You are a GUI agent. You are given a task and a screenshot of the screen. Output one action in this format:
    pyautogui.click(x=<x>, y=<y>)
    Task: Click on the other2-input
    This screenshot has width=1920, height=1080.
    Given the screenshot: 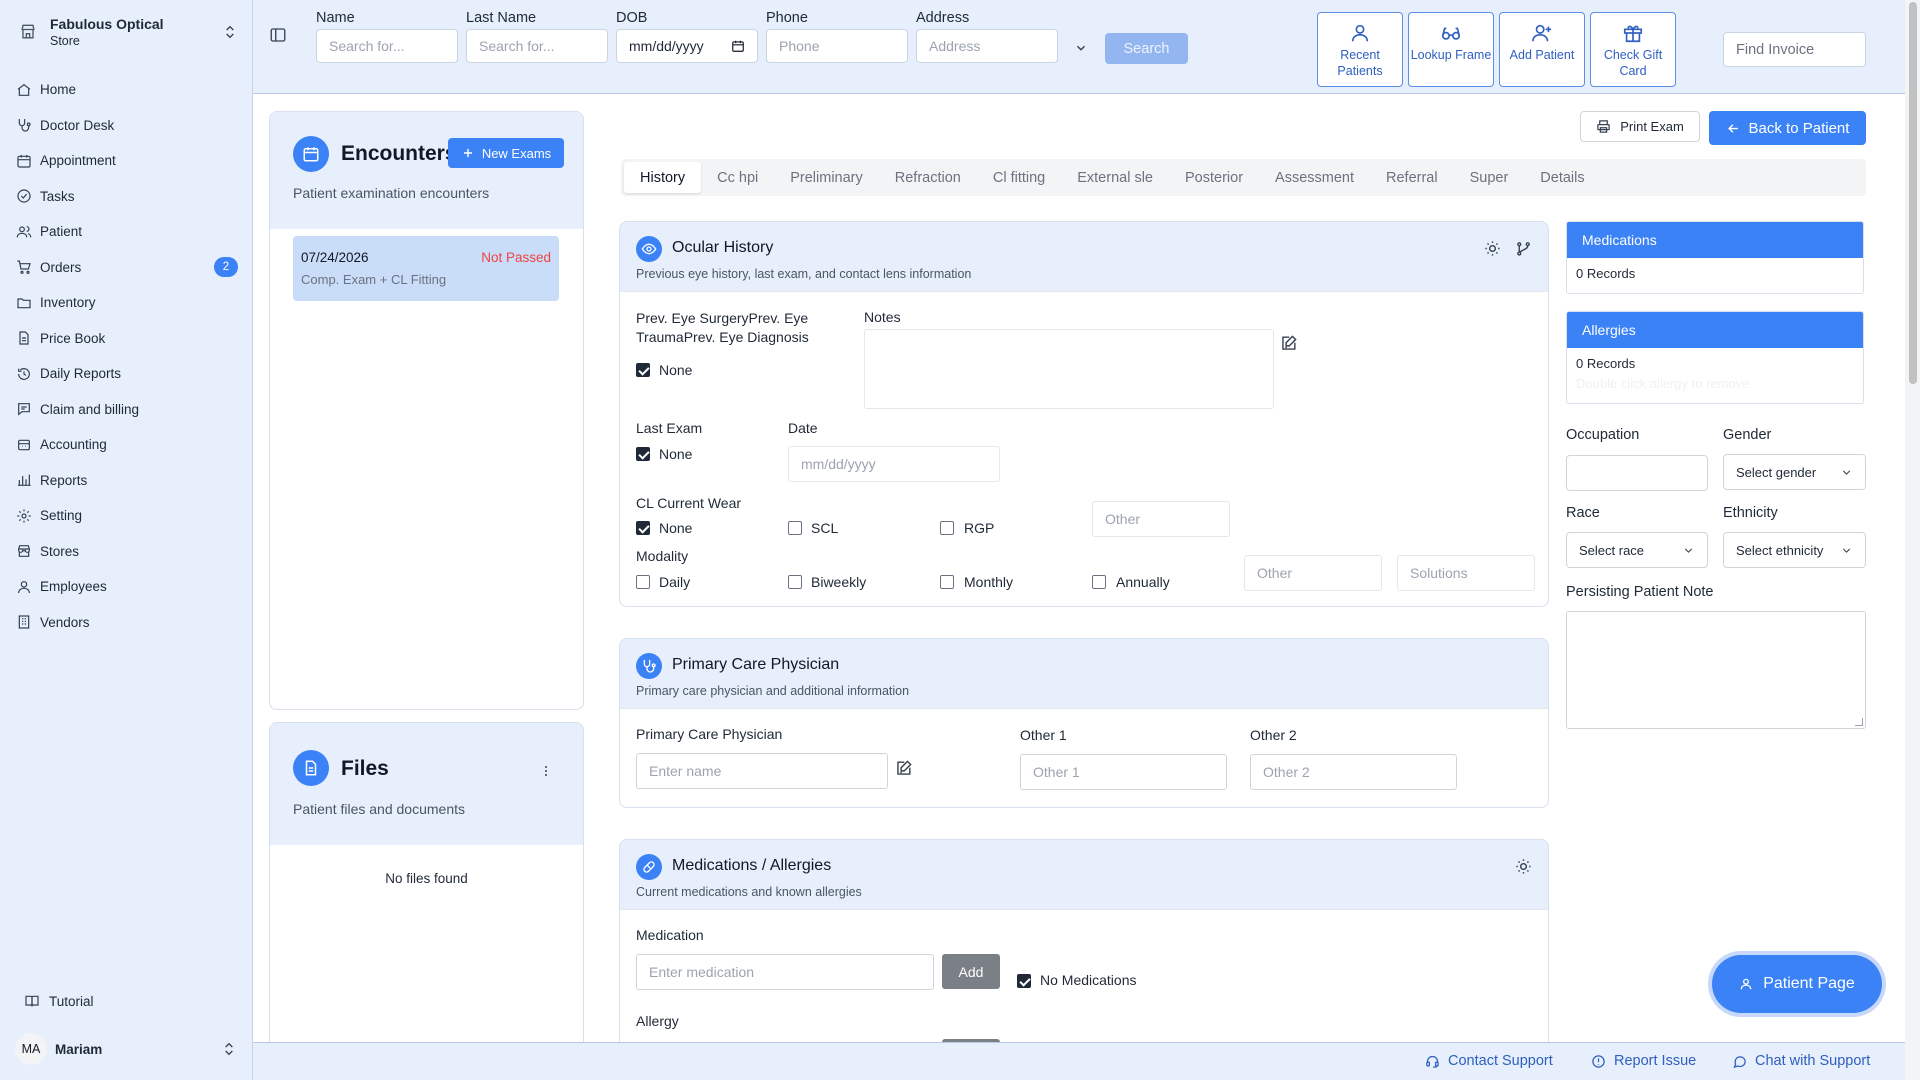 What is the action you would take?
    pyautogui.click(x=1353, y=772)
    